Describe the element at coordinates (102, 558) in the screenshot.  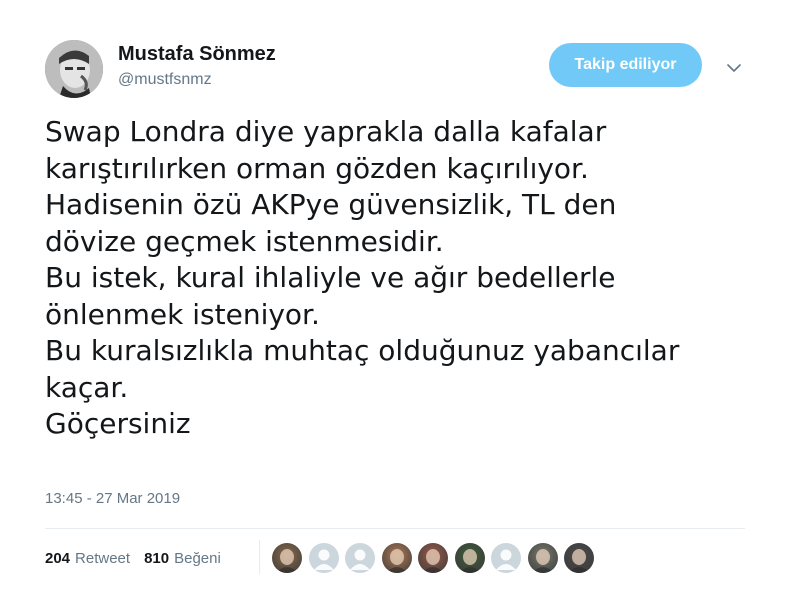
I see `retweet-label: Retweet` at that location.